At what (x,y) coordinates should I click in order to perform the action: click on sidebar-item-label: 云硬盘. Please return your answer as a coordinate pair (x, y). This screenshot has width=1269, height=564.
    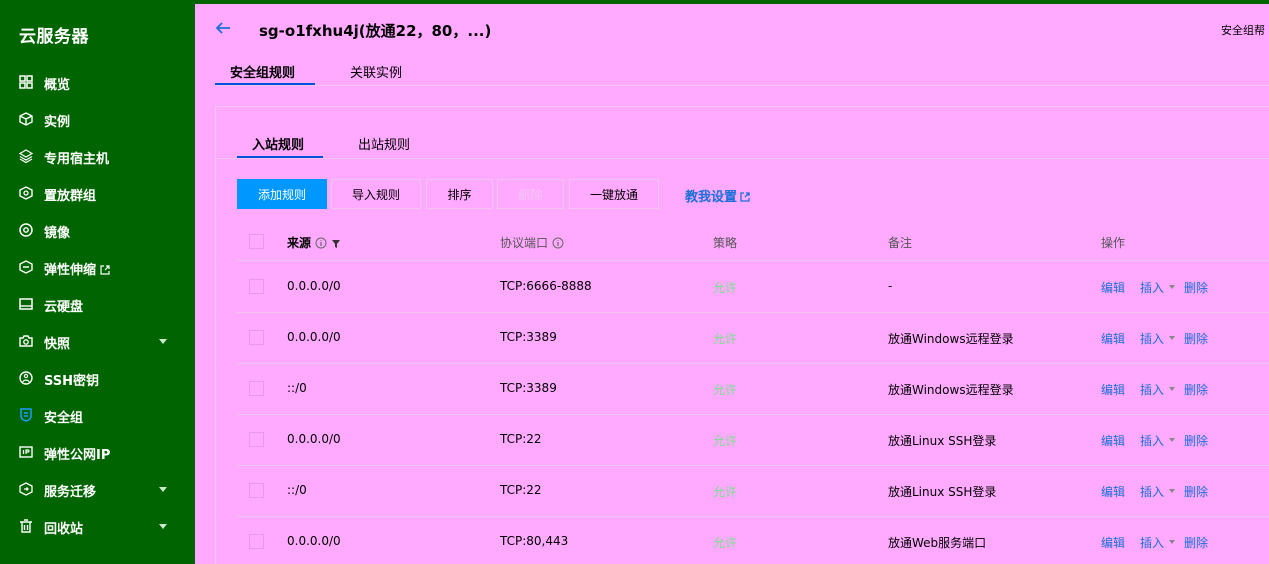
    Looking at the image, I should click on (64, 307).